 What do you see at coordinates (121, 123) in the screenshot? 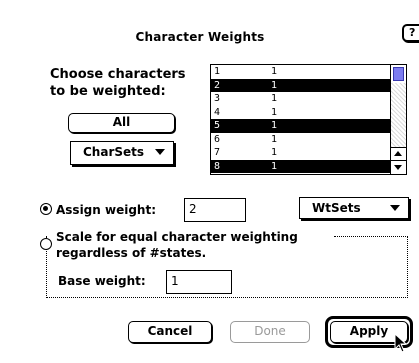
I see `all-button: All` at bounding box center [121, 123].